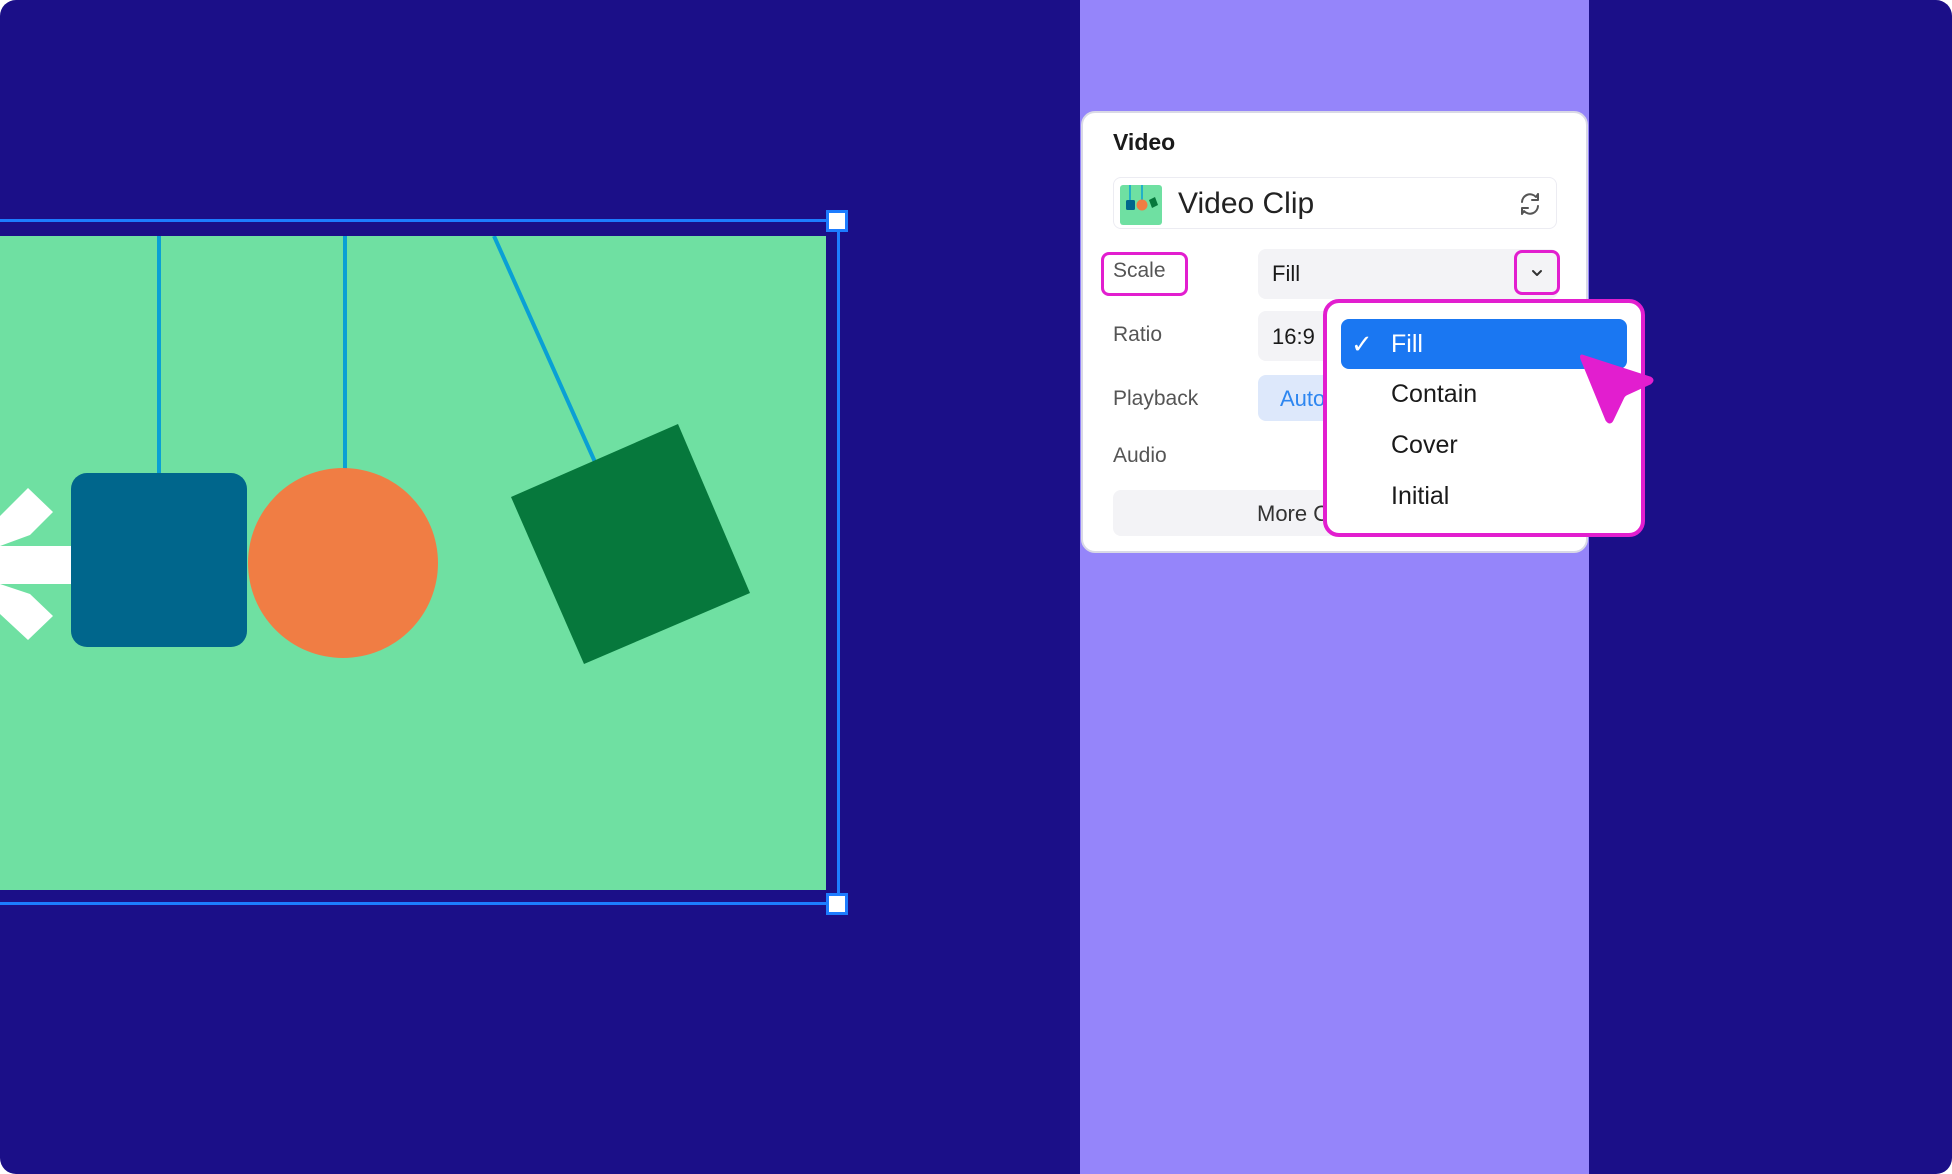 The image size is (1952, 1174). I want to click on dropdown-option-label: Fill, so click(1407, 344).